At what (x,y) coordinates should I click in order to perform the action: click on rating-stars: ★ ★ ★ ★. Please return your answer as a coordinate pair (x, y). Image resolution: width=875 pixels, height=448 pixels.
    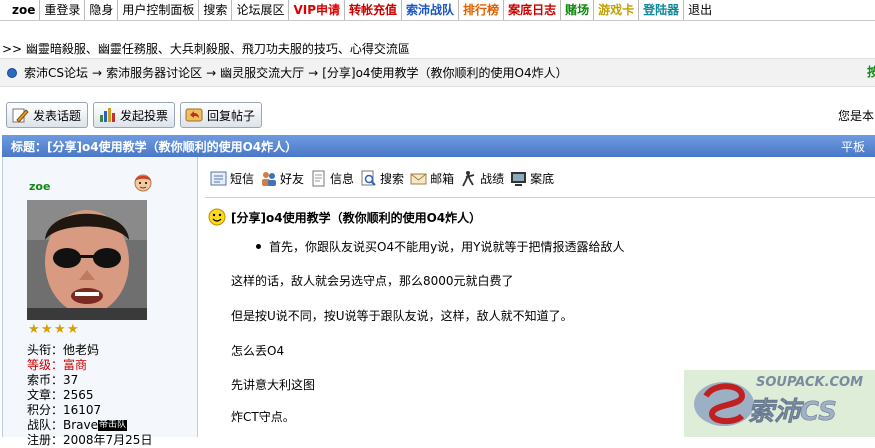
    Looking at the image, I should click on (53, 329).